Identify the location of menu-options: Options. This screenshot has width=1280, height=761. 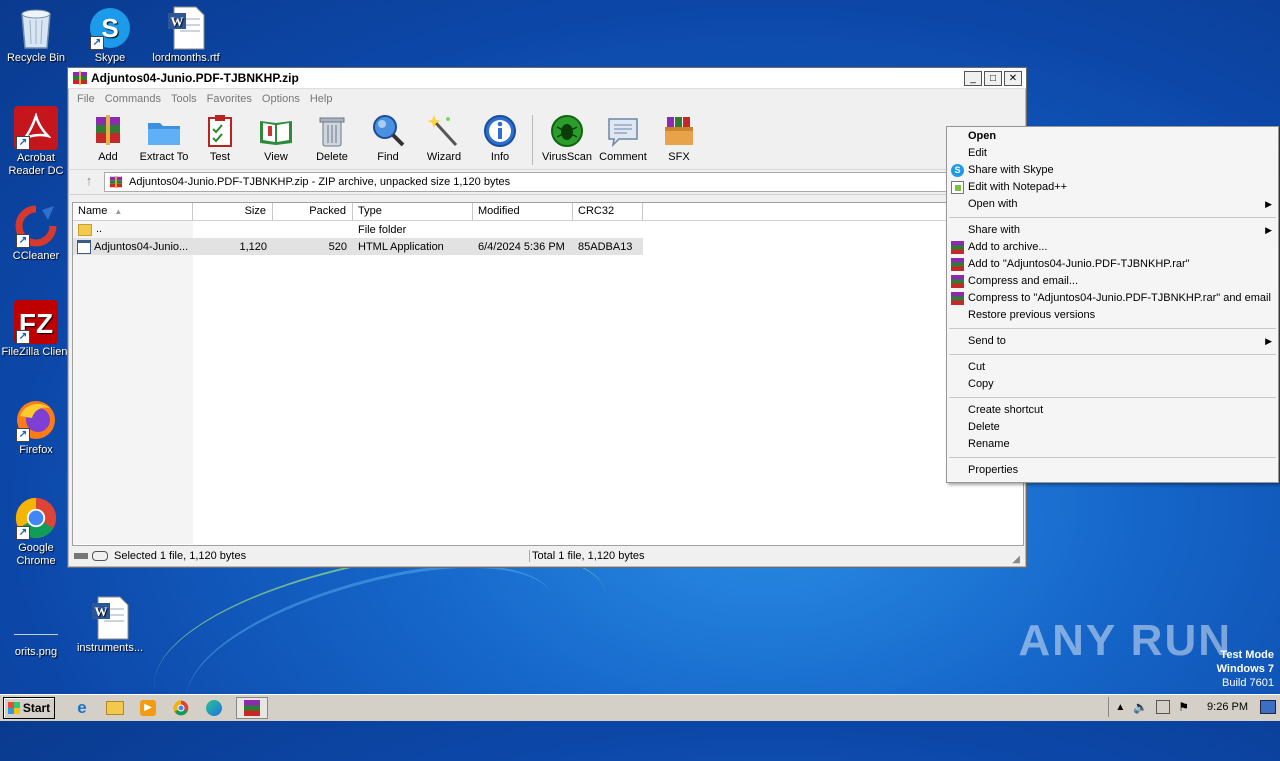
(281, 99).